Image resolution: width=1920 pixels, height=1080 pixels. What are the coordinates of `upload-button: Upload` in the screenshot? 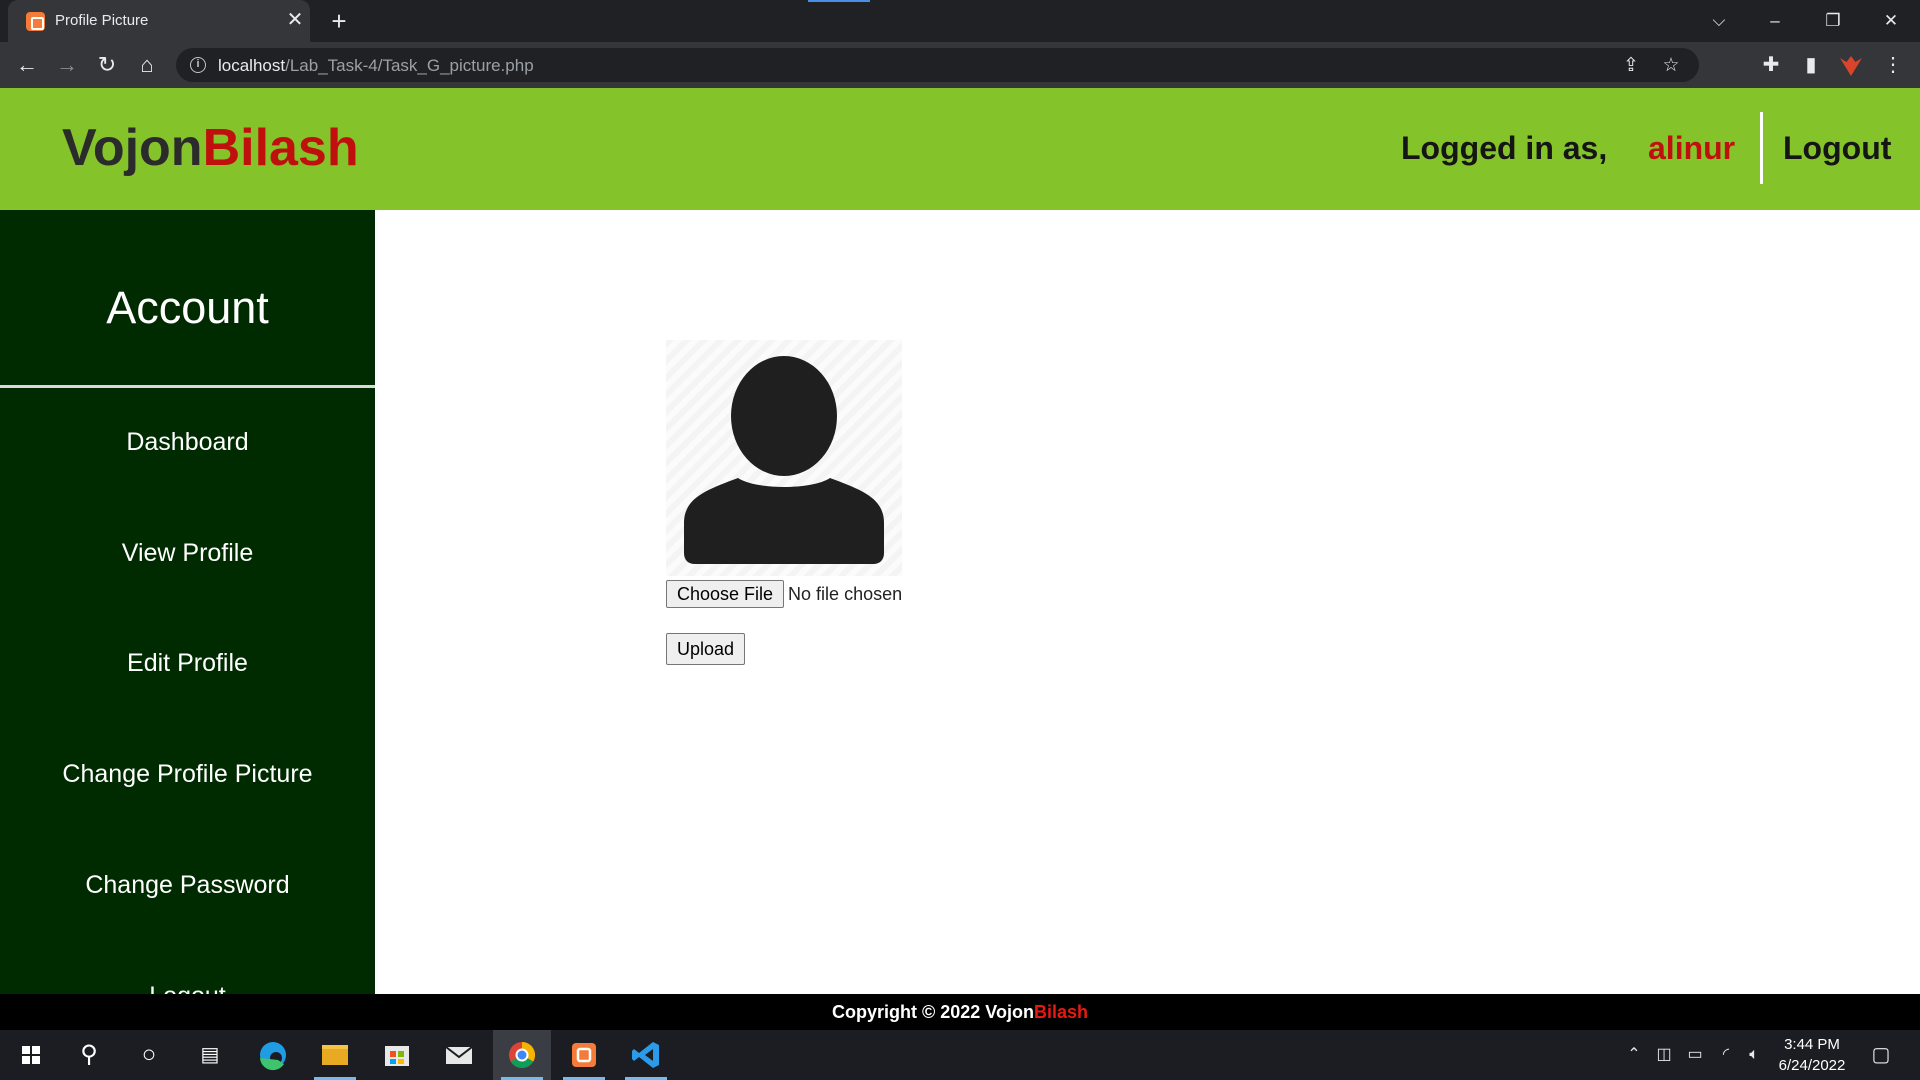 It's located at (706, 649).